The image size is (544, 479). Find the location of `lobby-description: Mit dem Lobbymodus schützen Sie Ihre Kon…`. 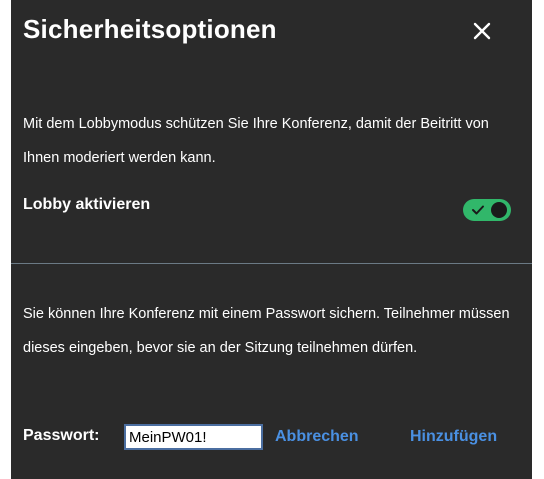

lobby-description: Mit dem Lobbymodus schützen Sie Ihre Kon… is located at coordinates (256, 141).